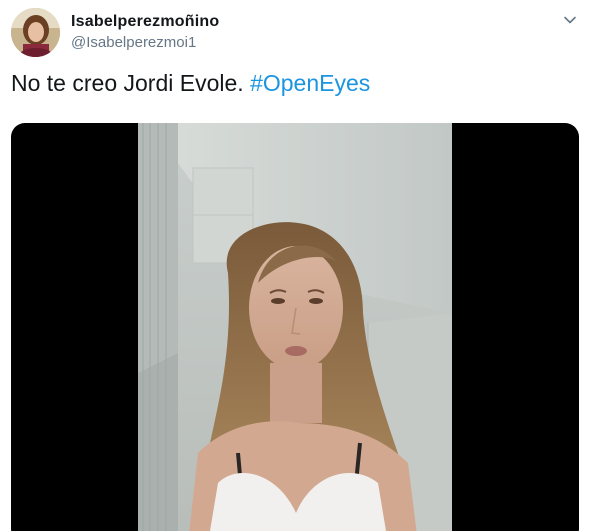  What do you see at coordinates (145, 43) in the screenshot?
I see `user-handle: @Isabelperezmoi1` at bounding box center [145, 43].